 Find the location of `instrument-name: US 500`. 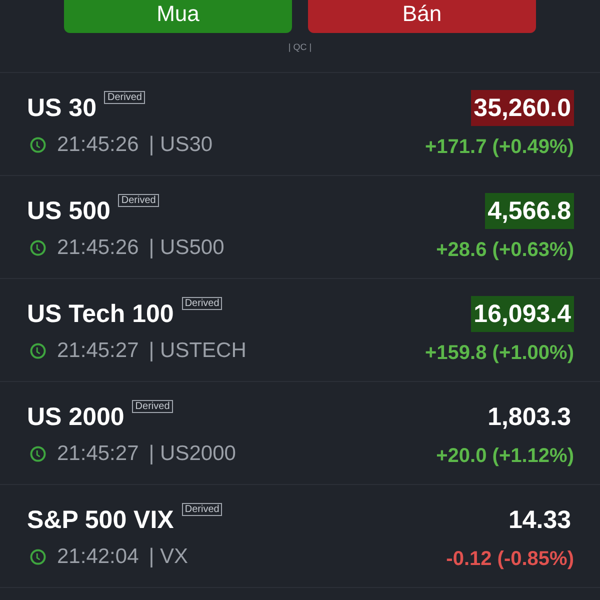

instrument-name: US 500 is located at coordinates (68, 211).